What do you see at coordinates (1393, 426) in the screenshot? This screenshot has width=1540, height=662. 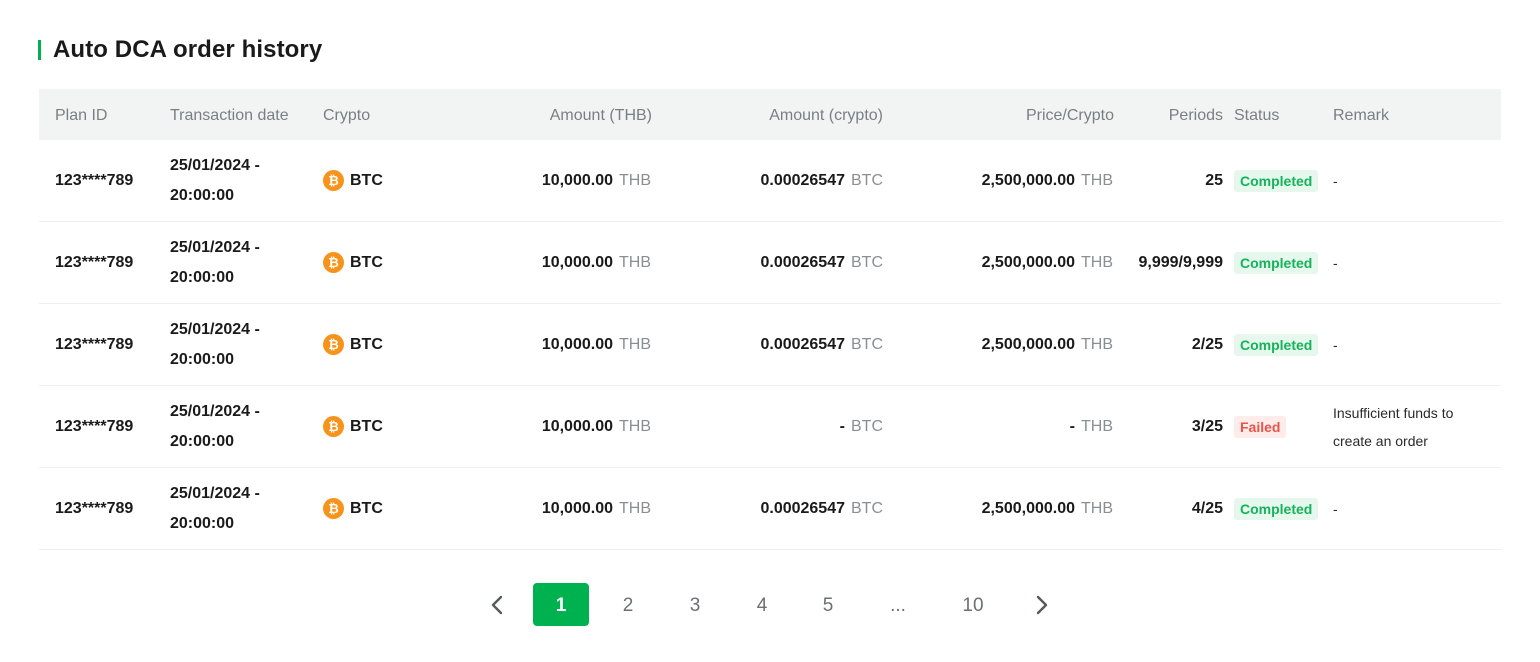 I see `remark-text: Insufficient funds to create an order` at bounding box center [1393, 426].